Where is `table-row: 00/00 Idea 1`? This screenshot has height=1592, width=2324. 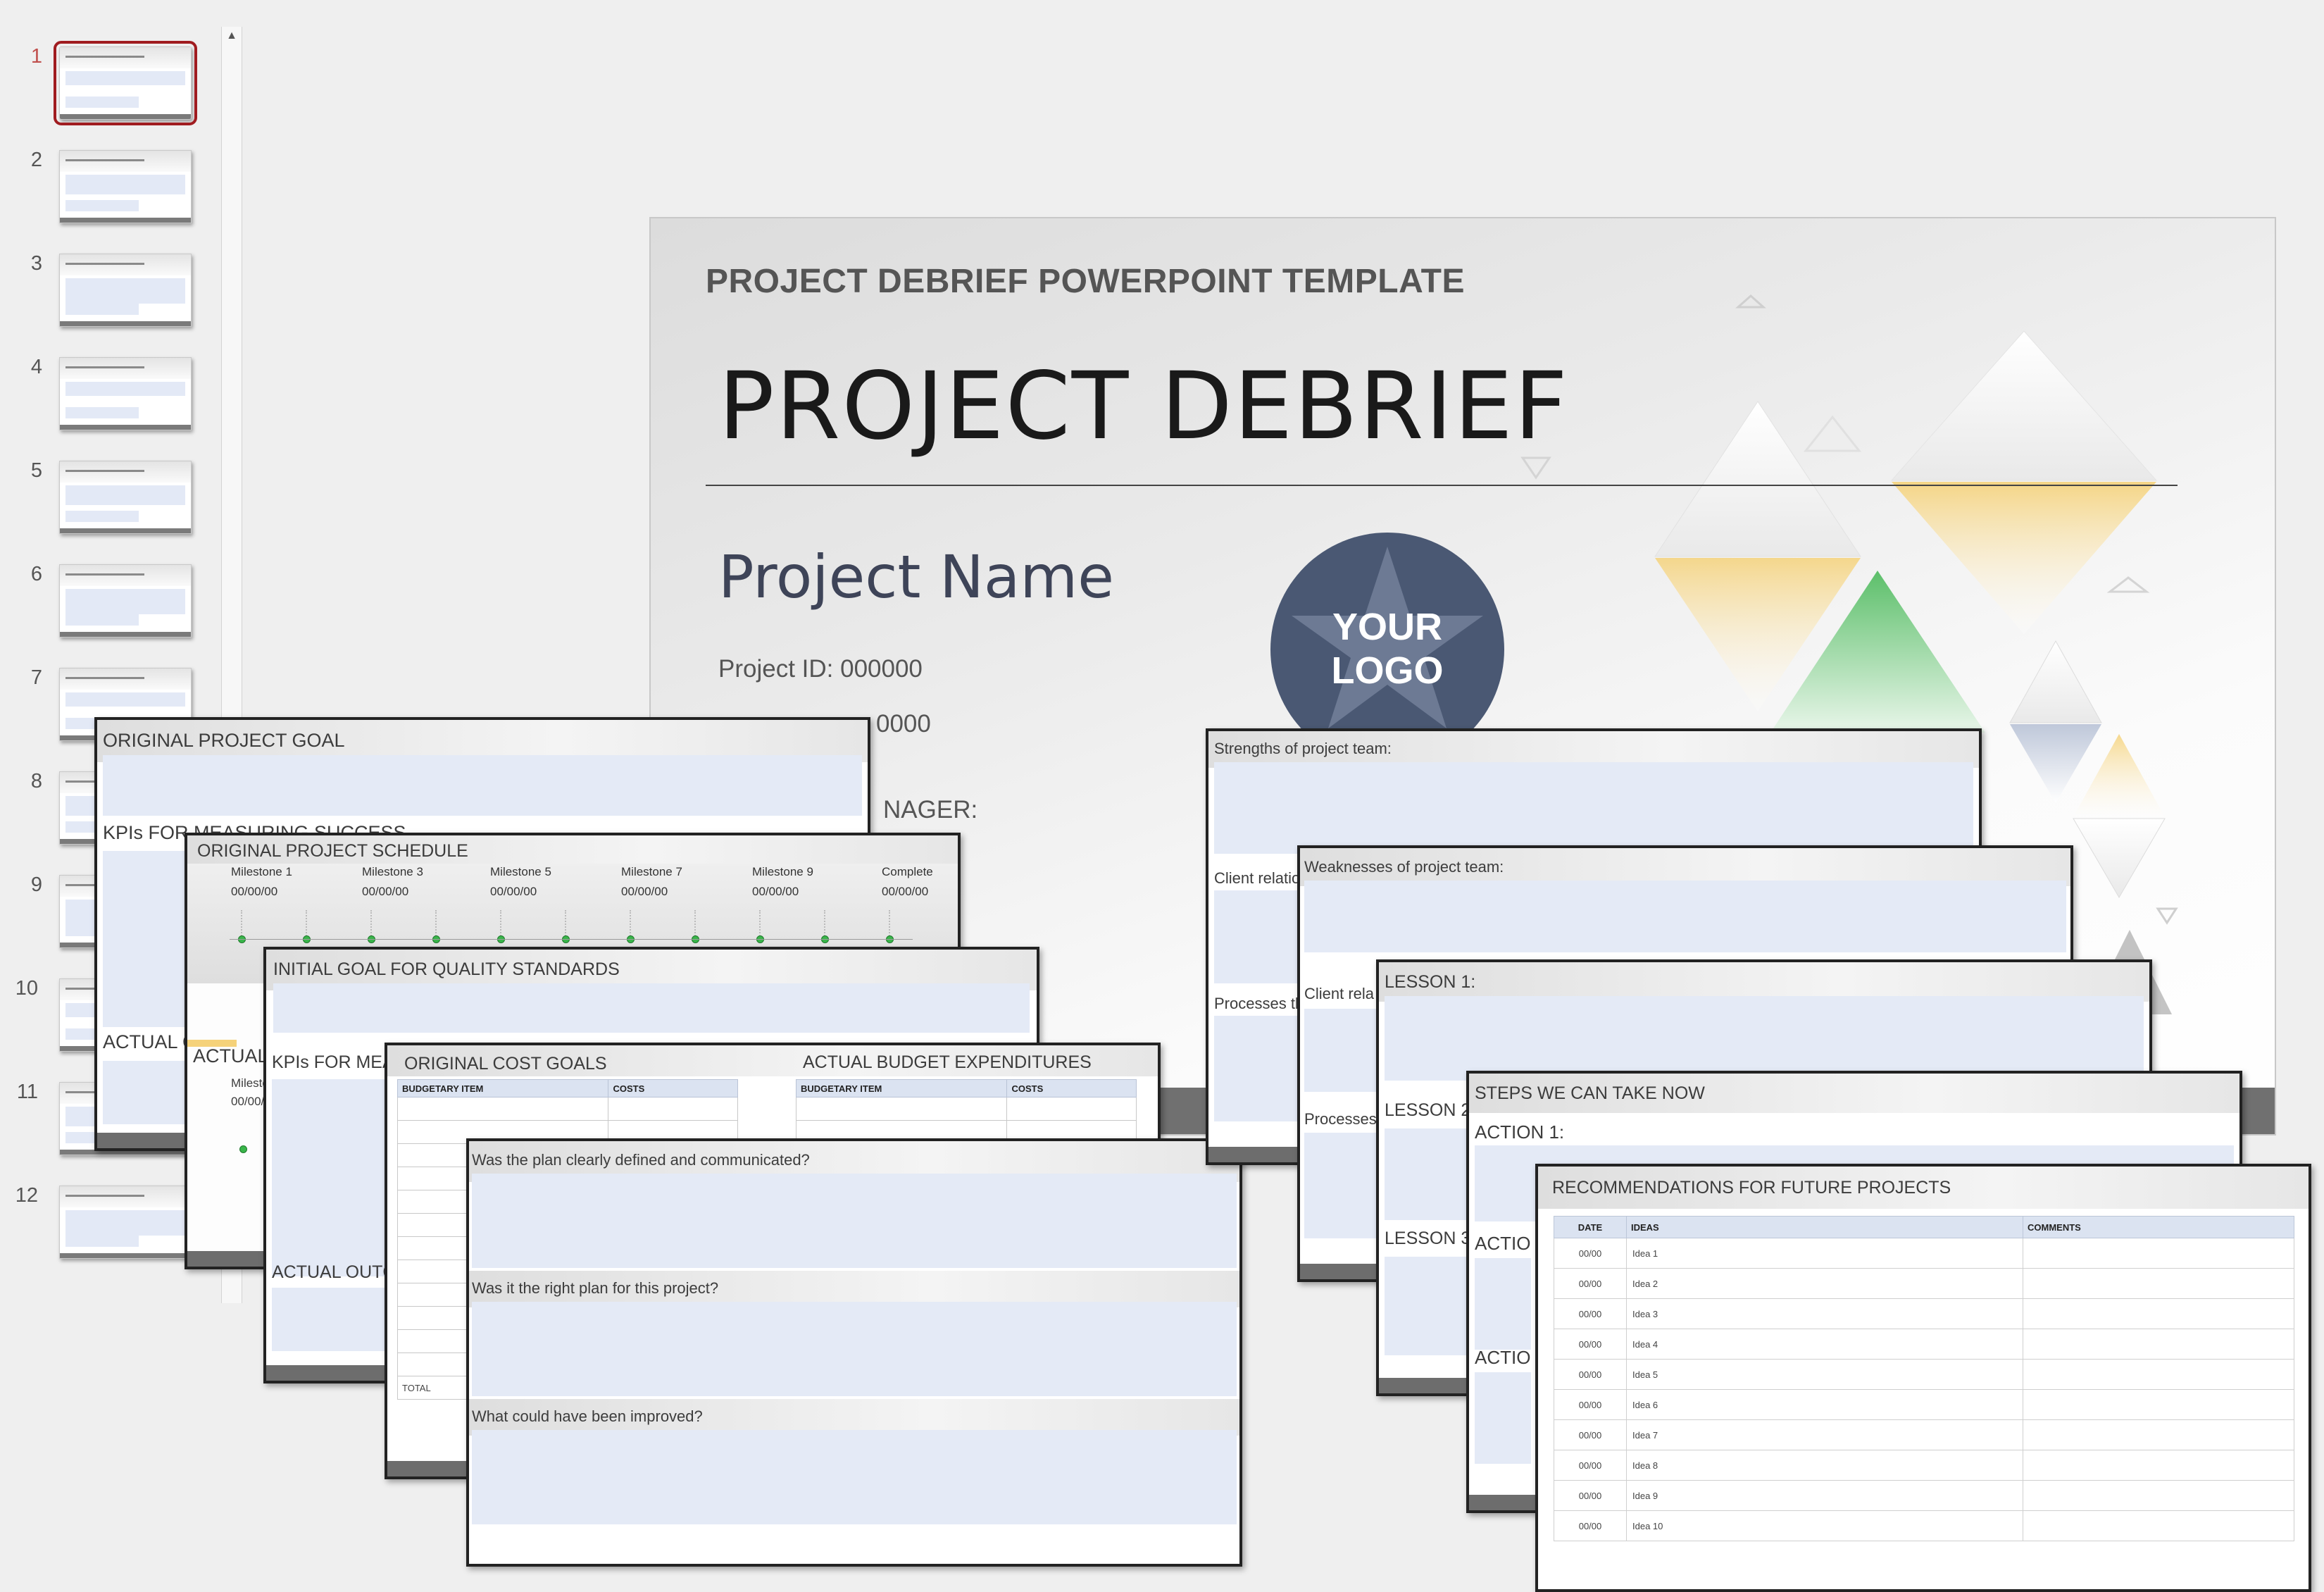 table-row: 00/00 Idea 1 is located at coordinates (1924, 1253).